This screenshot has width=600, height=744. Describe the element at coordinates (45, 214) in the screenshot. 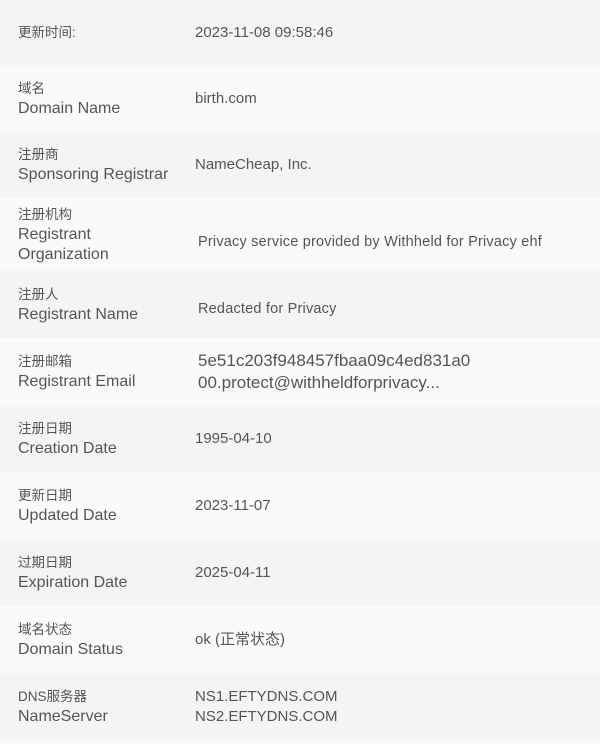

I see `label-zh: 注册机构` at that location.